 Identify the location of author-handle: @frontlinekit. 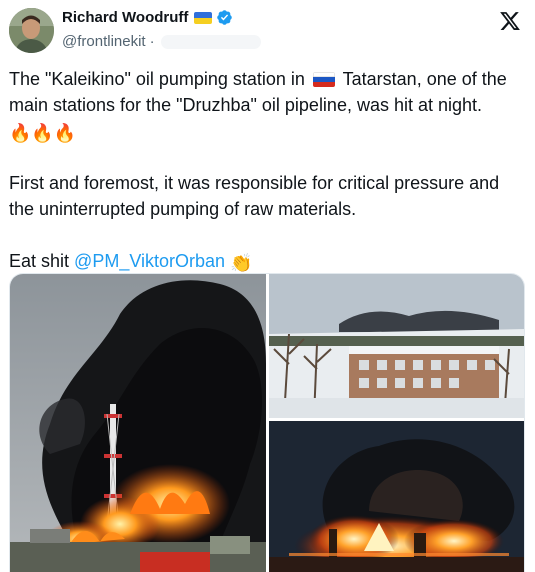
(104, 41).